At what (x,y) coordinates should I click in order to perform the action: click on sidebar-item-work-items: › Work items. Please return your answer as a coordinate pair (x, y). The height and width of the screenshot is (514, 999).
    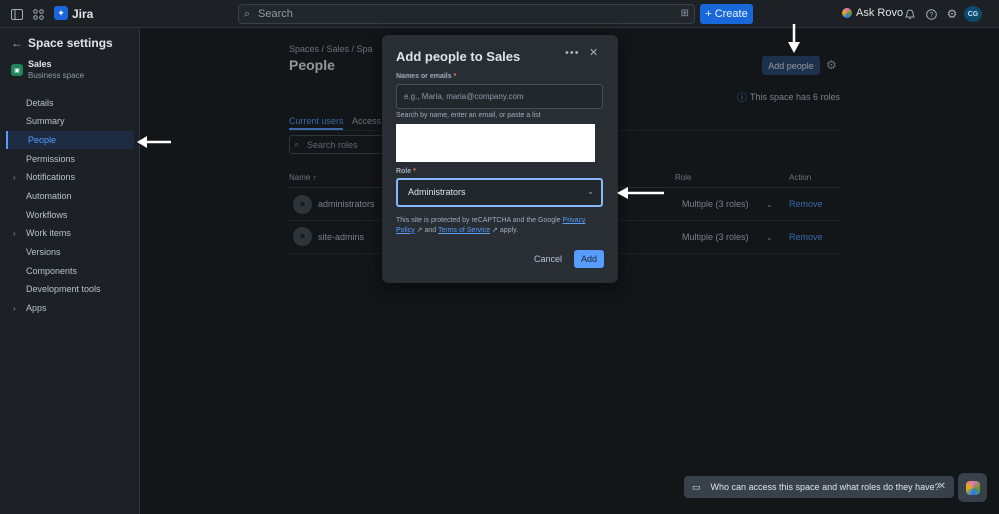
    Looking at the image, I should click on (70, 233).